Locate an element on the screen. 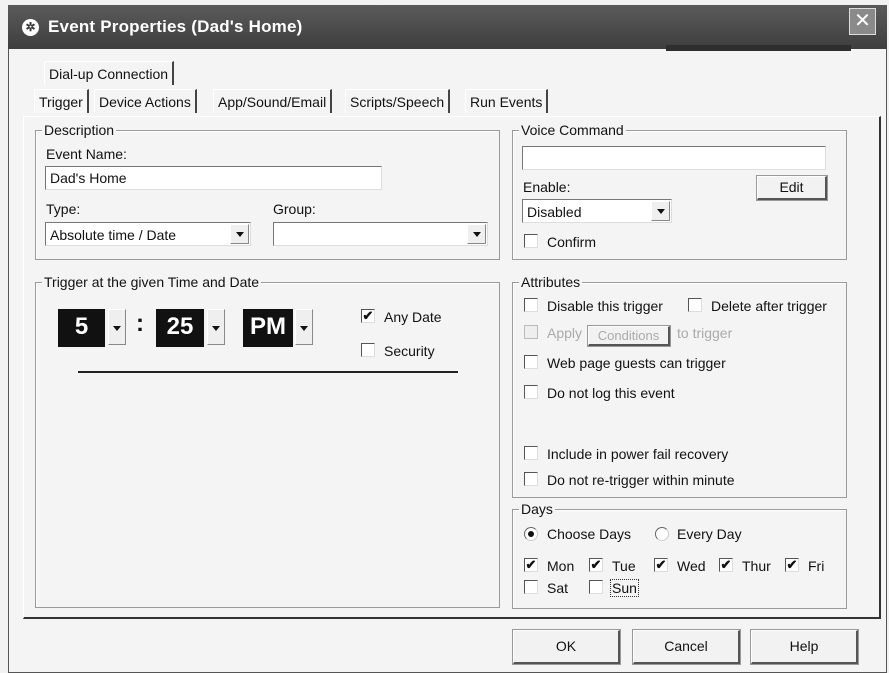 The width and height of the screenshot is (889, 673). any-date-label: Any Date is located at coordinates (413, 317).